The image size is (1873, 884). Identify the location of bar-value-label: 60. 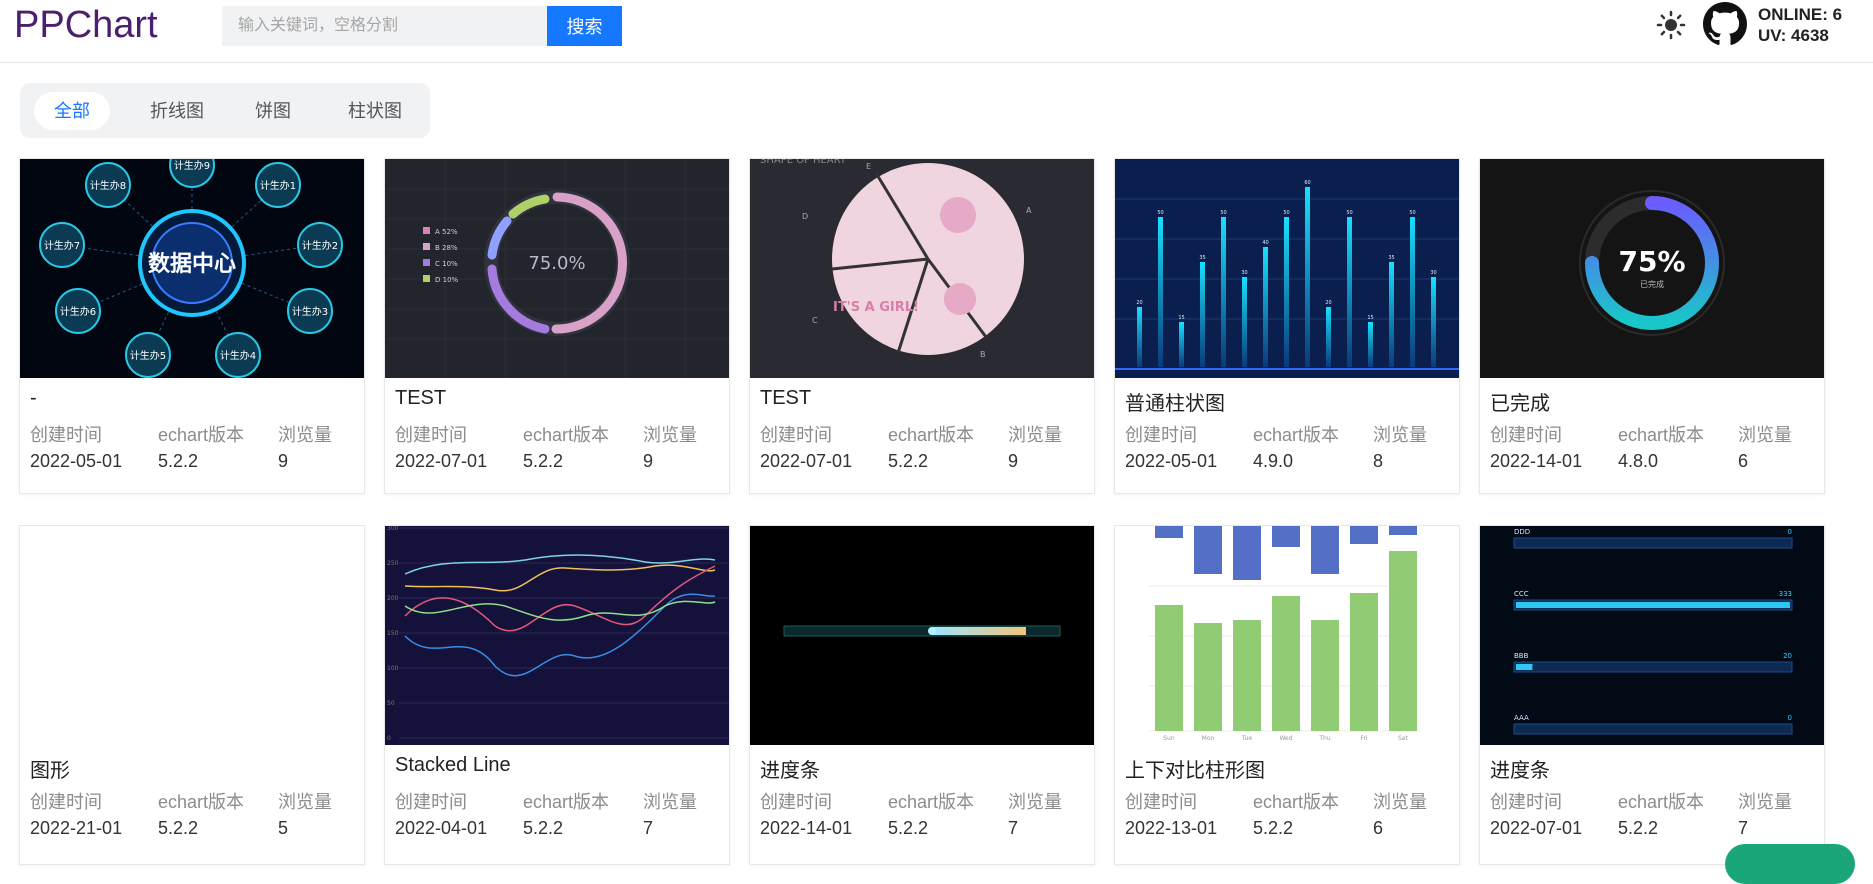
(1307, 183).